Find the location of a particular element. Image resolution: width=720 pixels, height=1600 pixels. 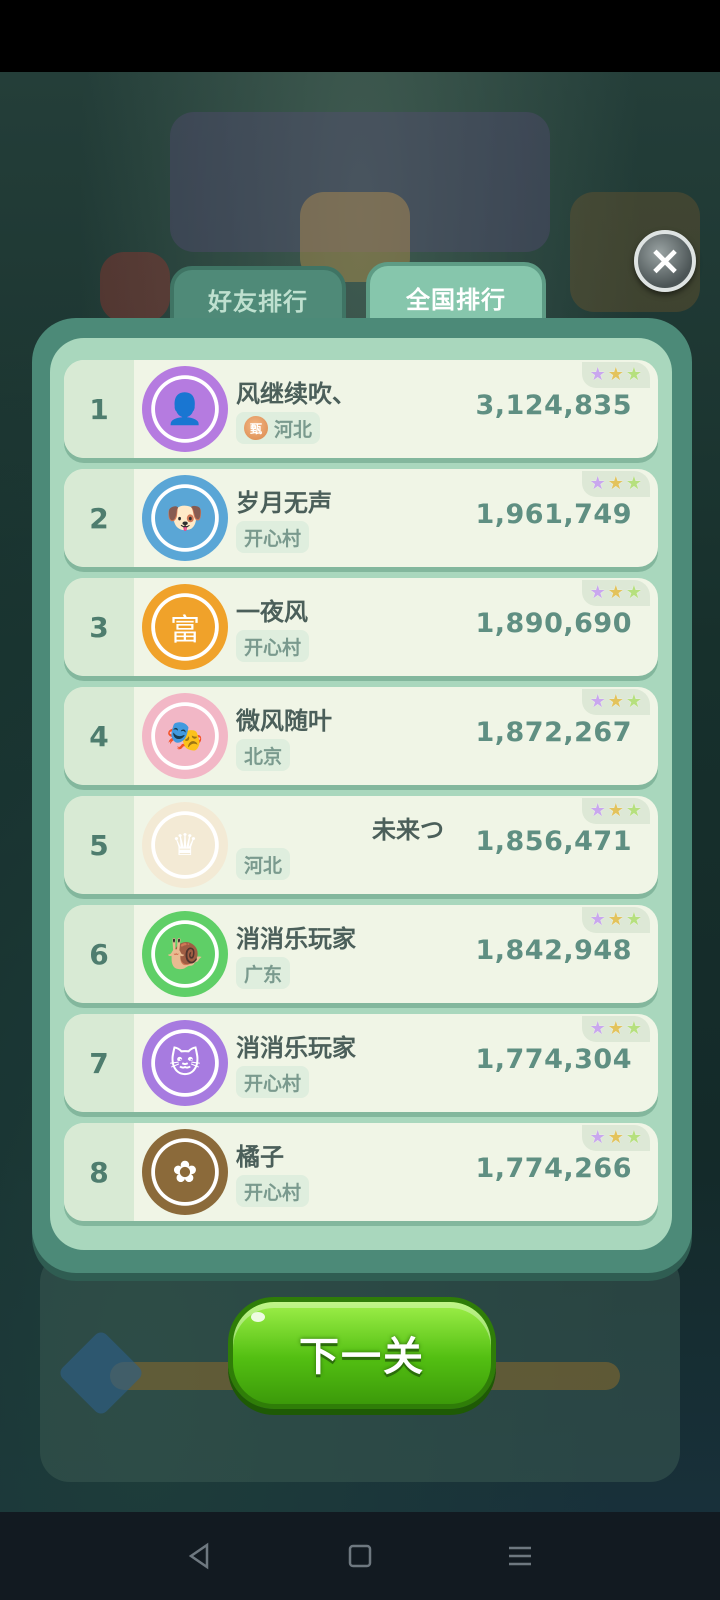

avatar-glyph: 🐌 is located at coordinates (185, 954).